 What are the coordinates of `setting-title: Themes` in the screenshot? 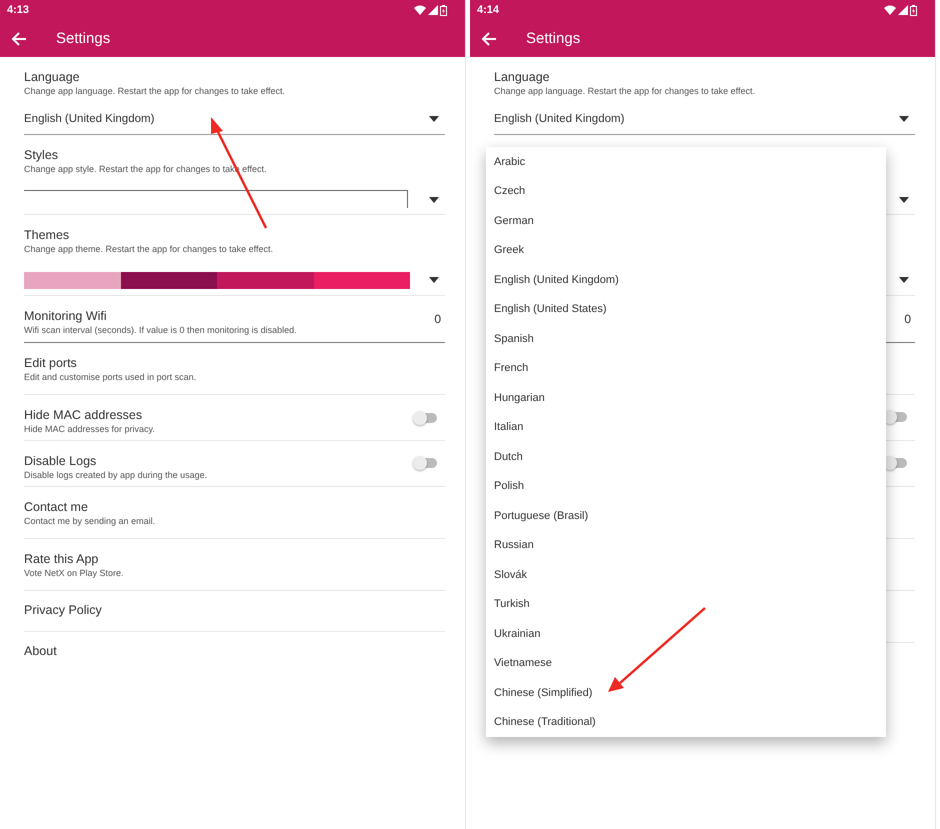 It's located at (47, 235).